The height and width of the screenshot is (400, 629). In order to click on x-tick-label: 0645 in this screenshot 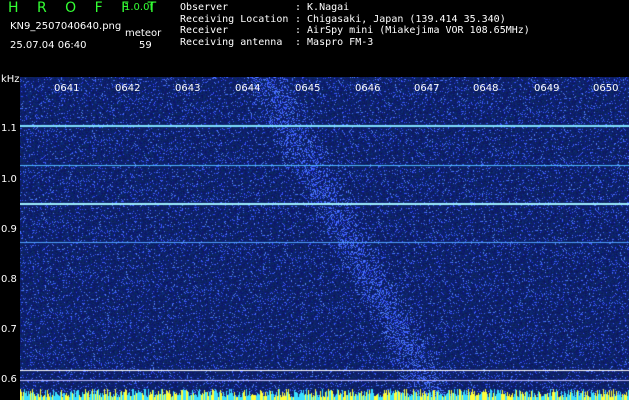, I will do `click(308, 88)`.